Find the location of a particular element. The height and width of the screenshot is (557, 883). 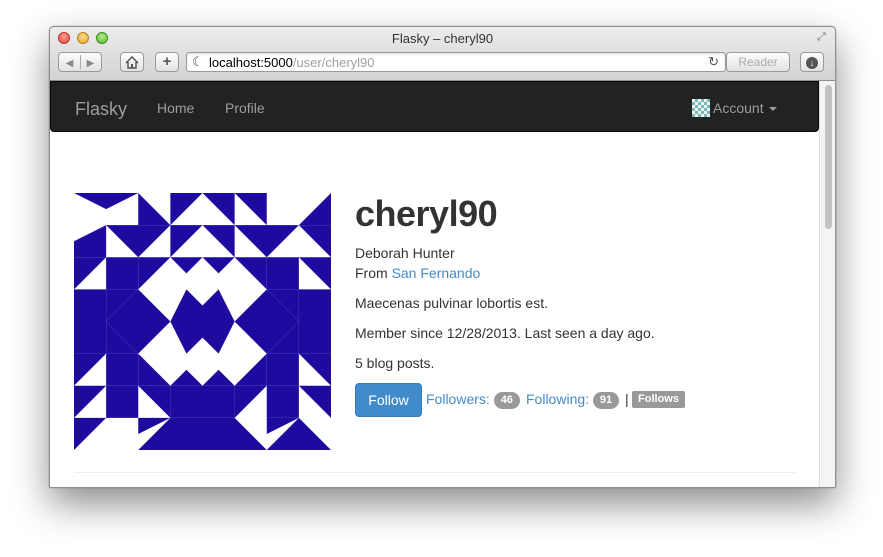

profile-username: cheryl90 is located at coordinates (426, 213).